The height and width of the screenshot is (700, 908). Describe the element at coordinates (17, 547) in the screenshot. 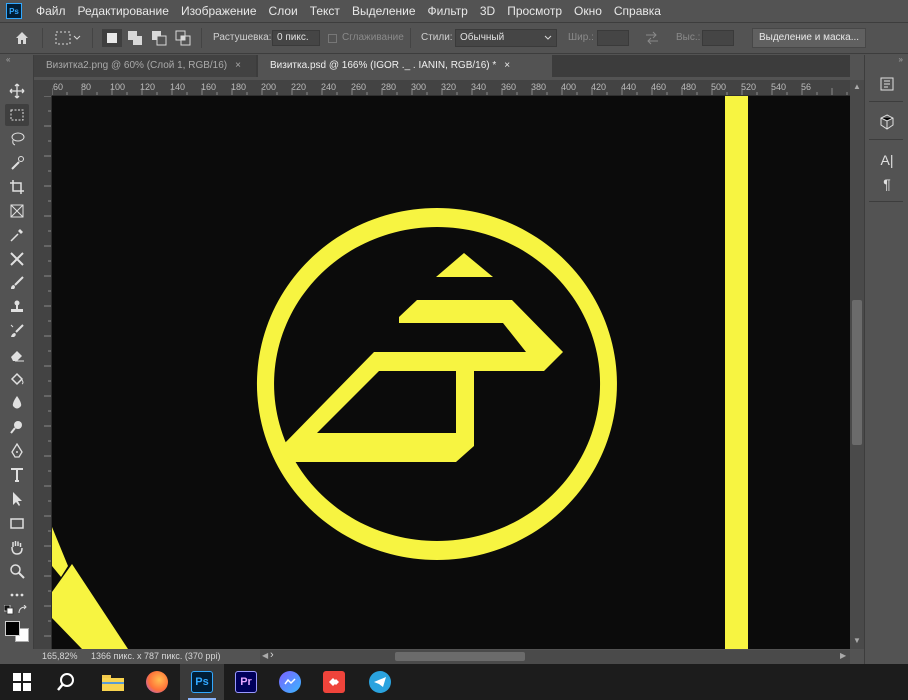

I see `hand-icon` at that location.